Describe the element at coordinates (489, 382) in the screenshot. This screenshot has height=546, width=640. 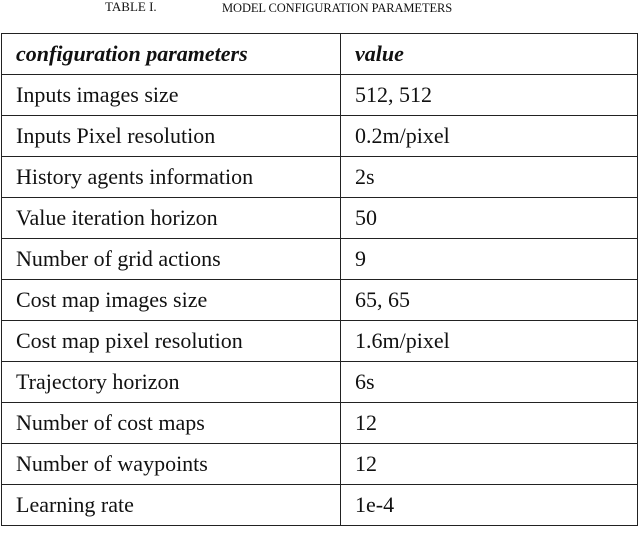
I see `value-cell: 6s` at that location.